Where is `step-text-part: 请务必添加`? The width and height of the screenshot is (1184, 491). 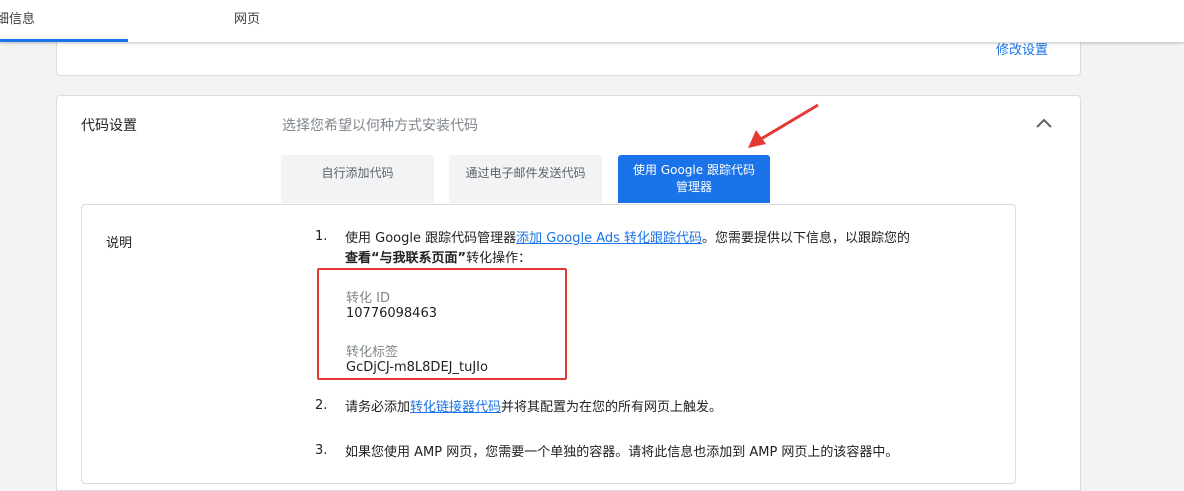
step-text-part: 请务必添加 is located at coordinates (378, 407).